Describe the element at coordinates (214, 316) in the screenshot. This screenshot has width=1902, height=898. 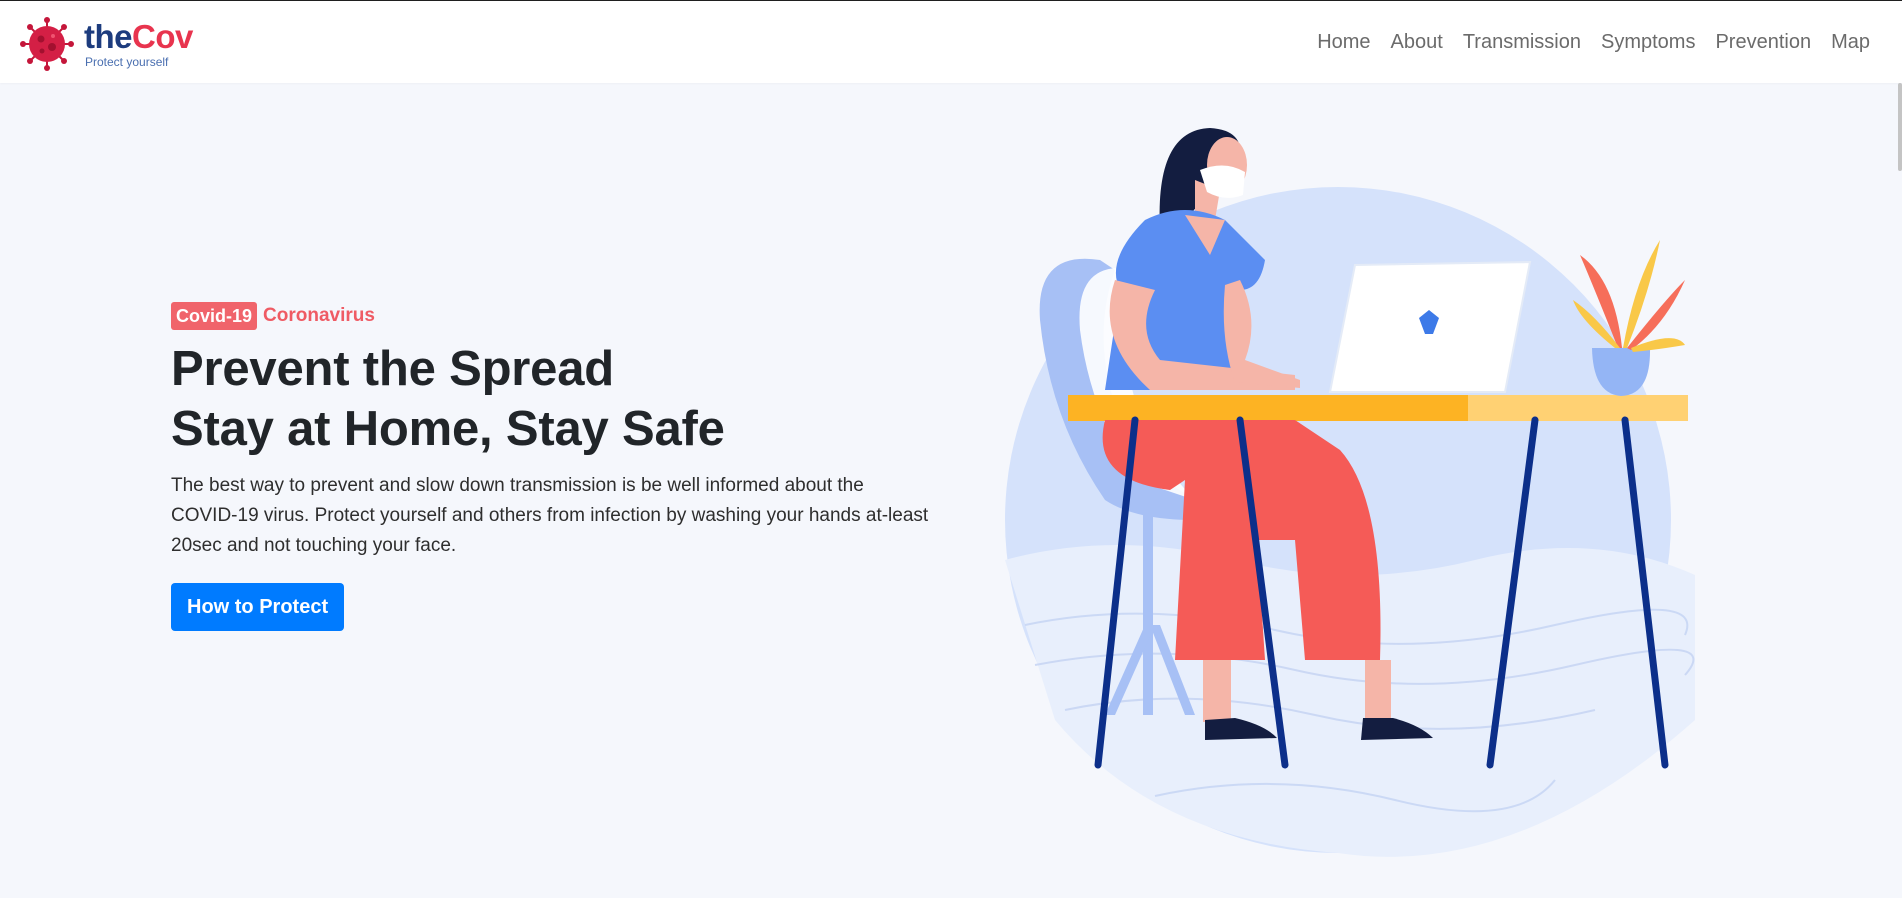
I see `covid-badge: Covid-19` at that location.